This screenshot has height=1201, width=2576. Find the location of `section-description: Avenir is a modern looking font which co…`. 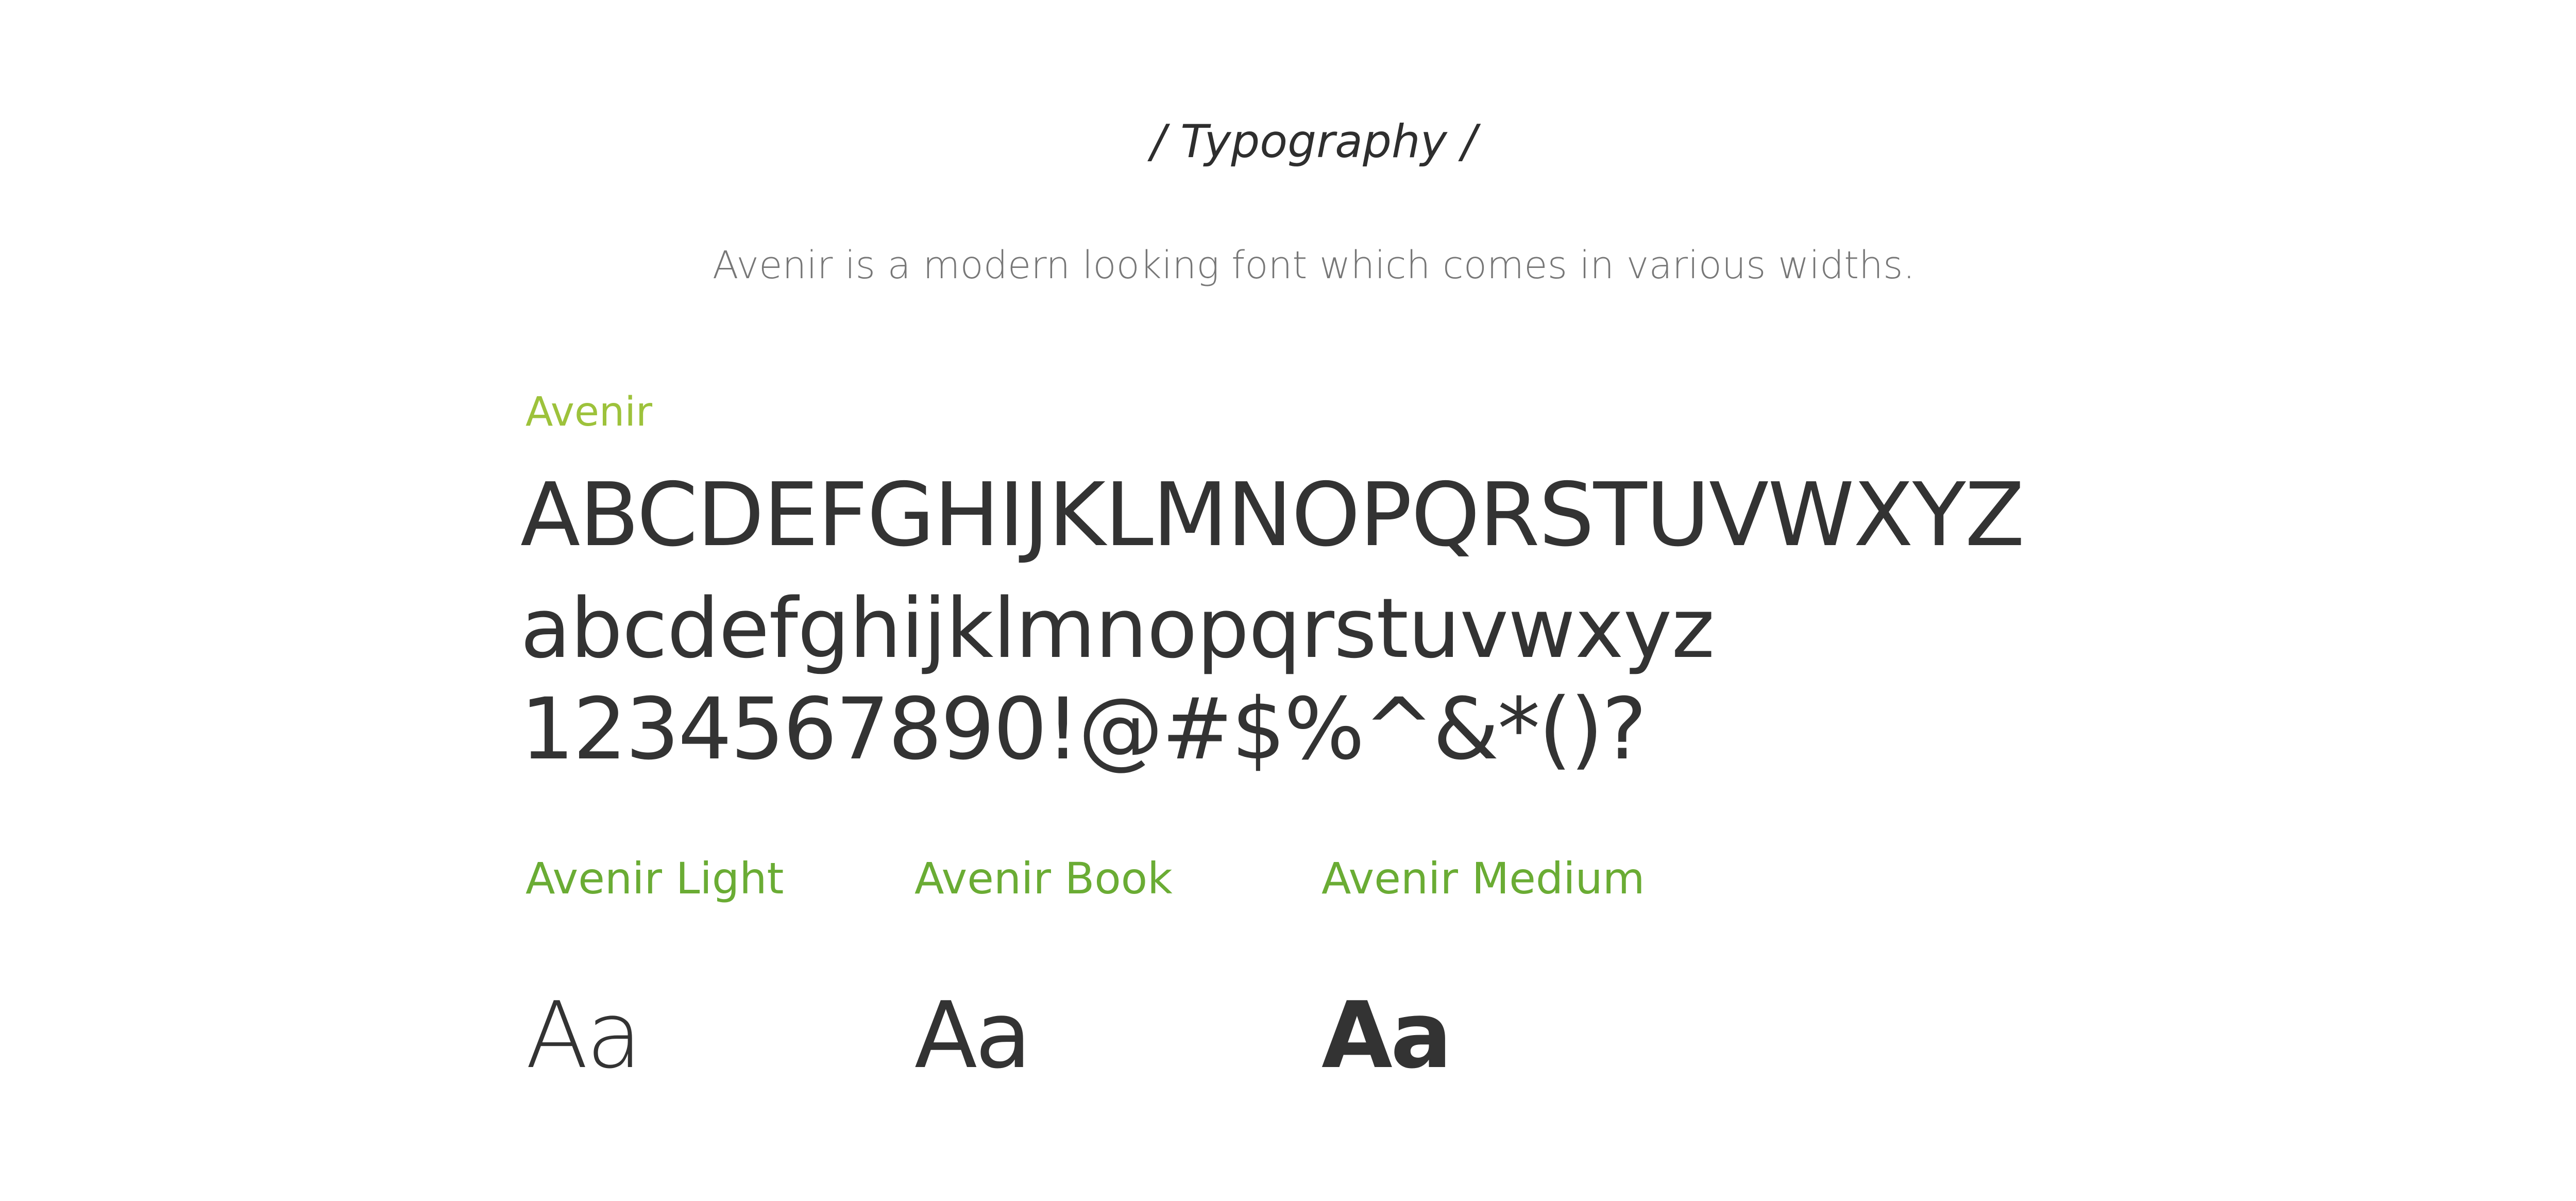

section-description: Avenir is a modern looking font which co… is located at coordinates (1314, 265).